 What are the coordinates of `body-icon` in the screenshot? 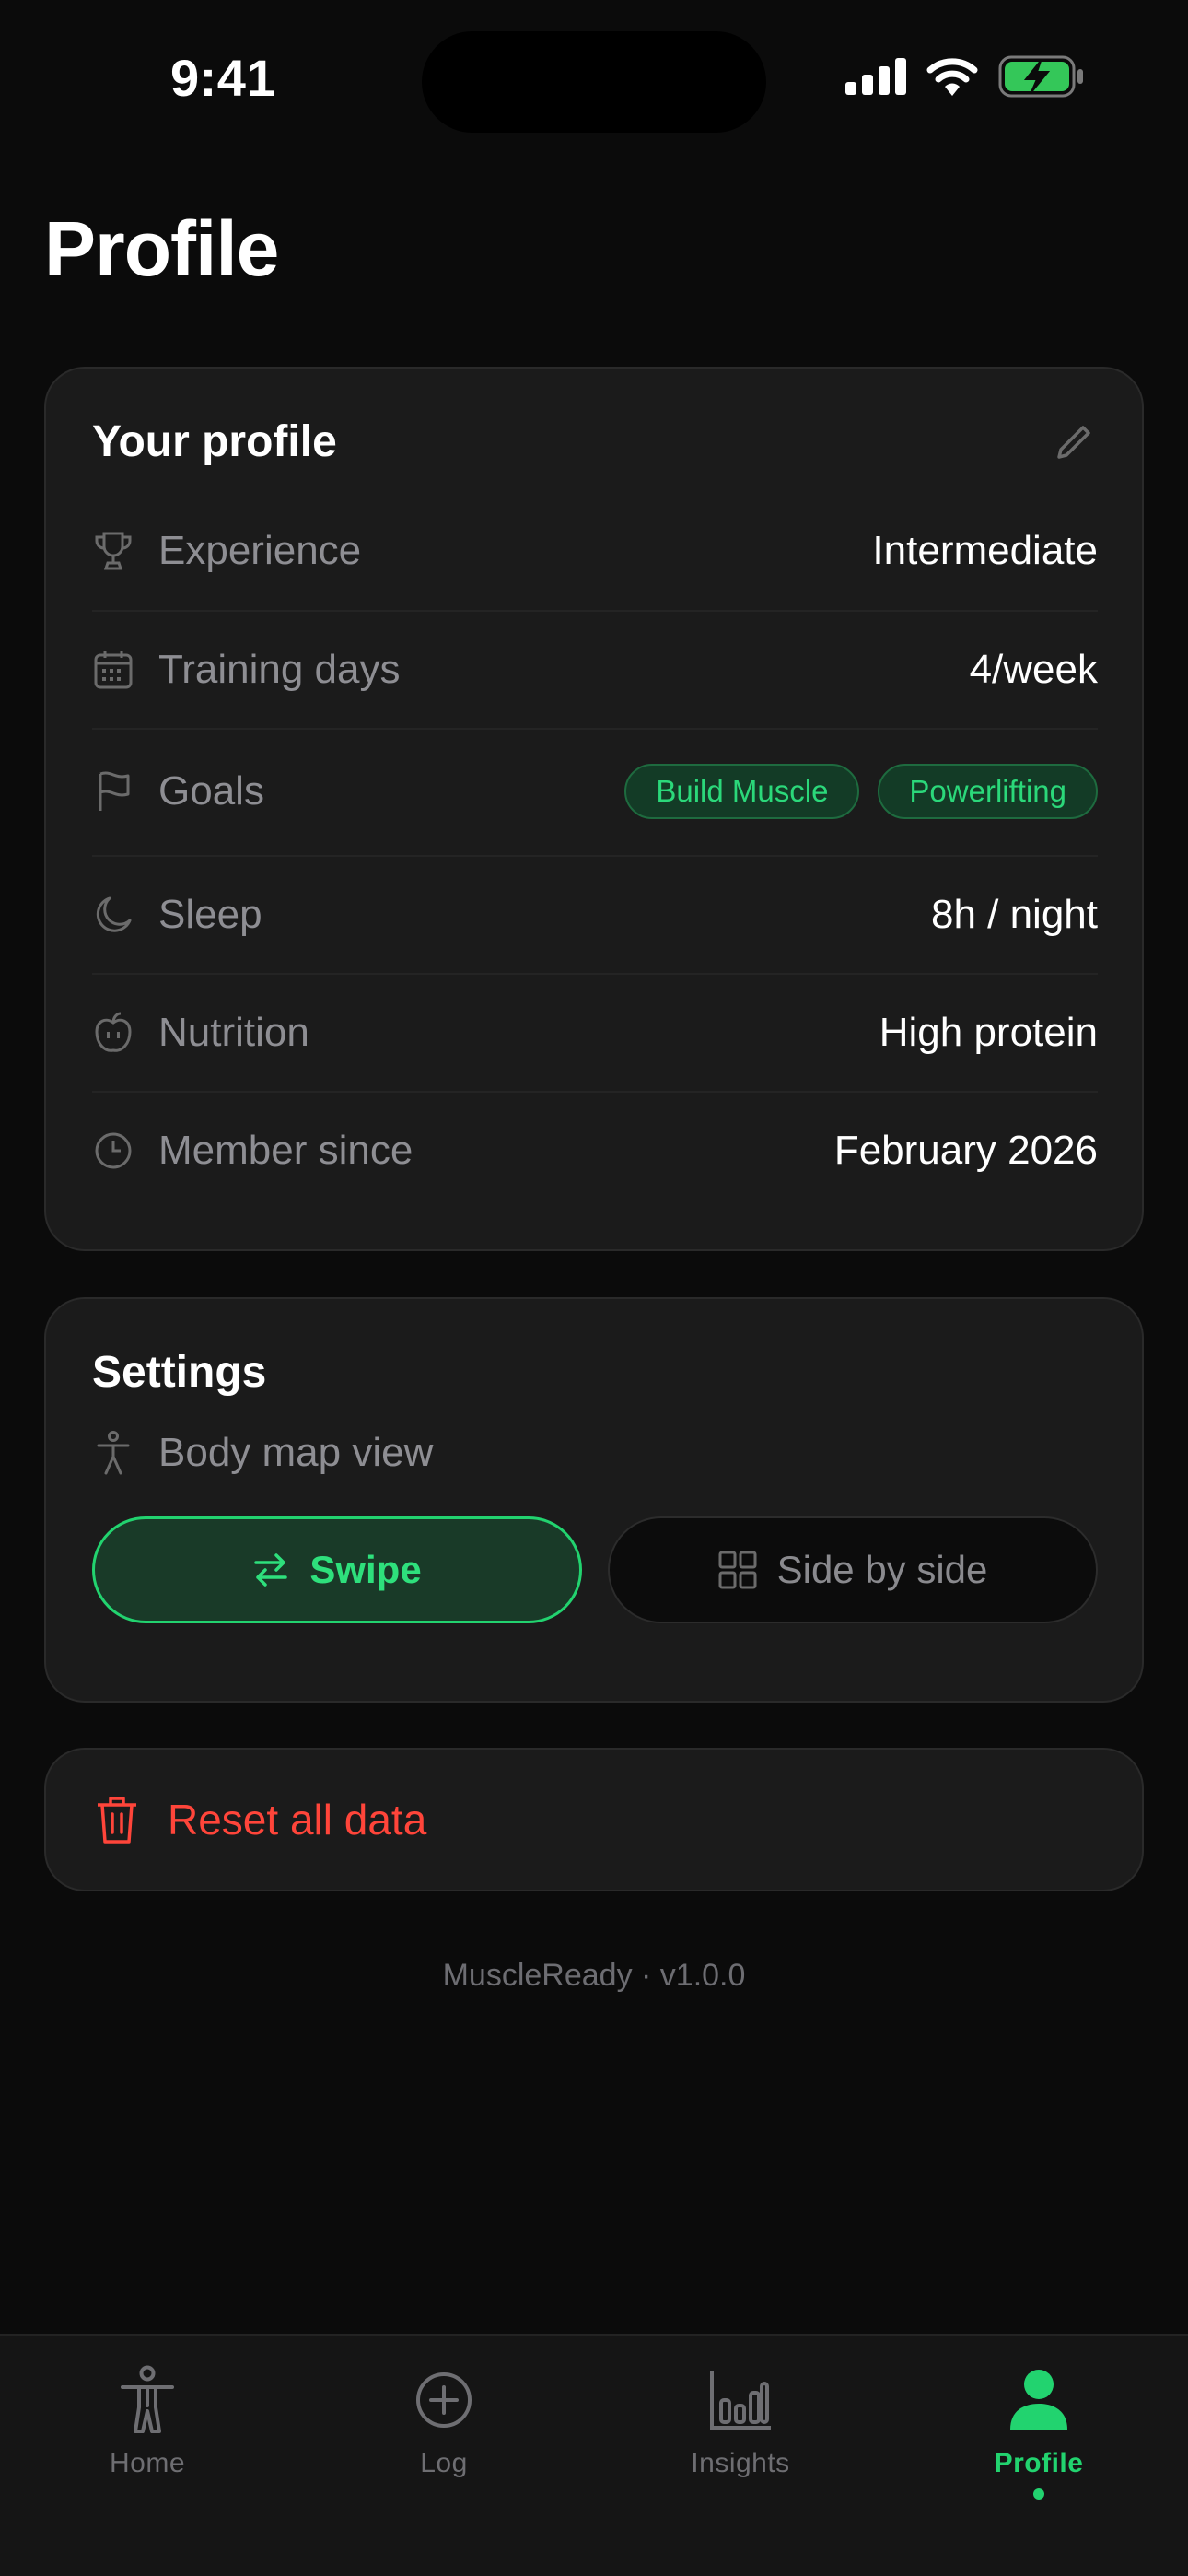 It's located at (147, 2400).